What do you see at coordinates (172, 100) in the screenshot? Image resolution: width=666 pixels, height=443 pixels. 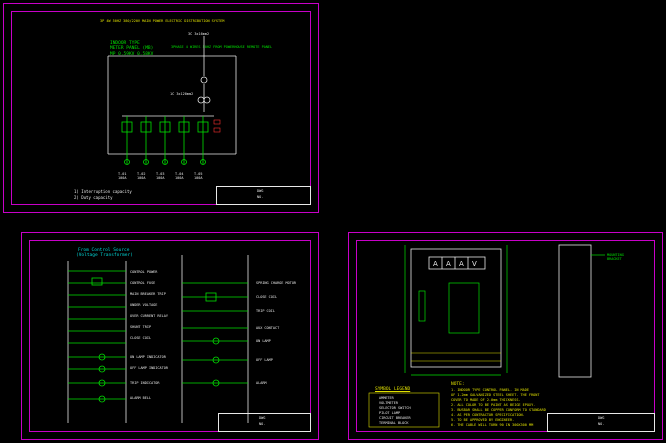 I see `single-line-diagram-drawing` at bounding box center [172, 100].